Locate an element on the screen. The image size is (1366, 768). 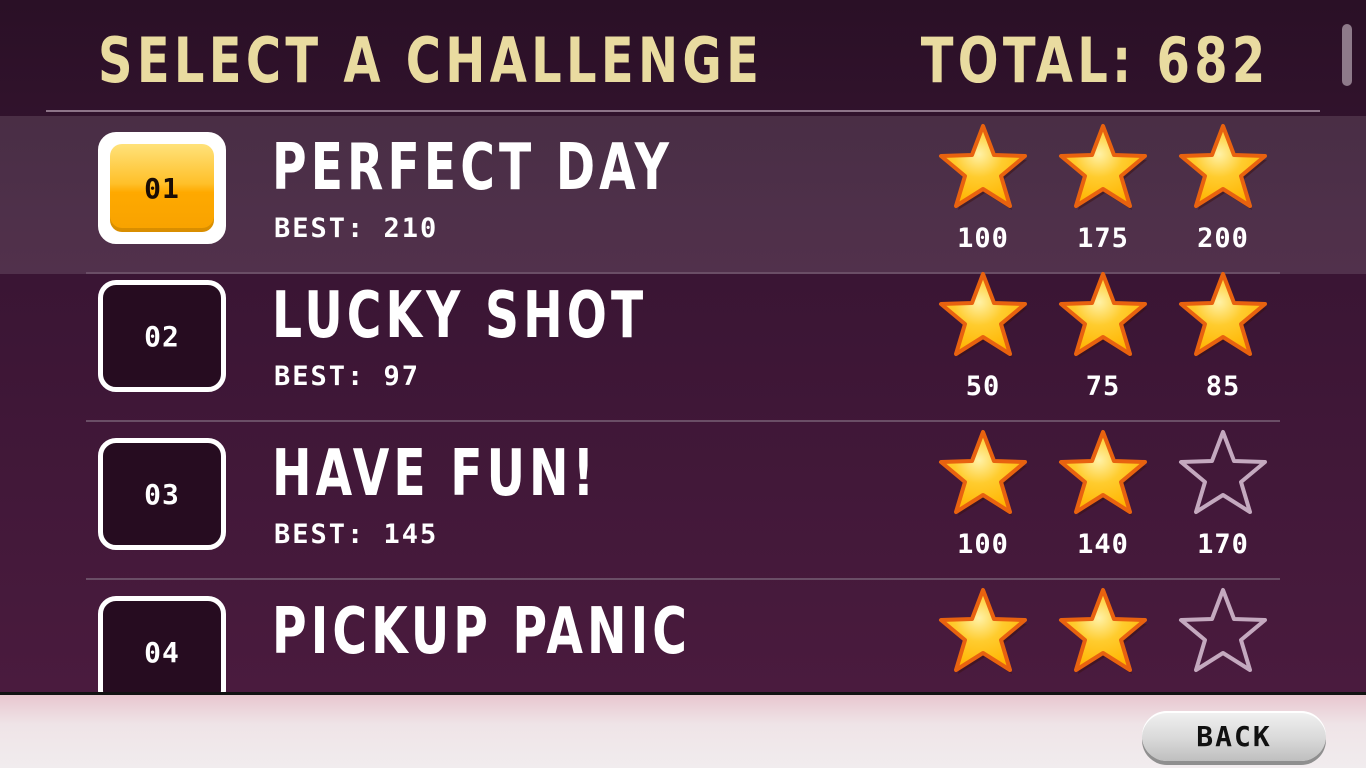
challenge-name: PICKUP PANIC is located at coordinates (482, 632).